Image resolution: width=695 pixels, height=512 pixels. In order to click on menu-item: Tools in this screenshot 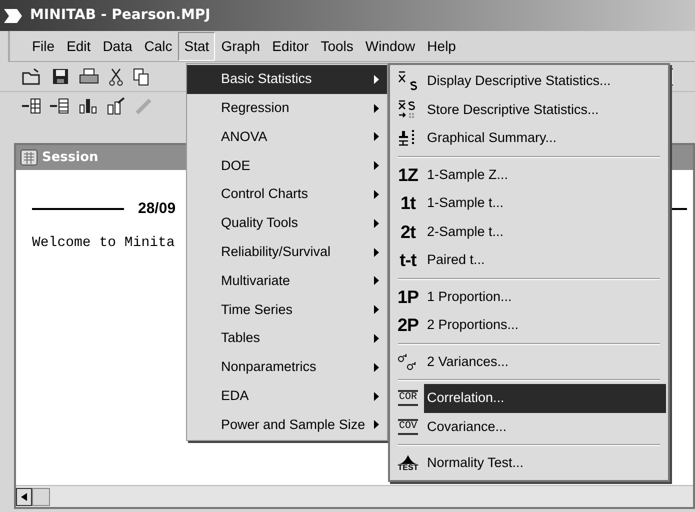, I will do `click(337, 46)`.